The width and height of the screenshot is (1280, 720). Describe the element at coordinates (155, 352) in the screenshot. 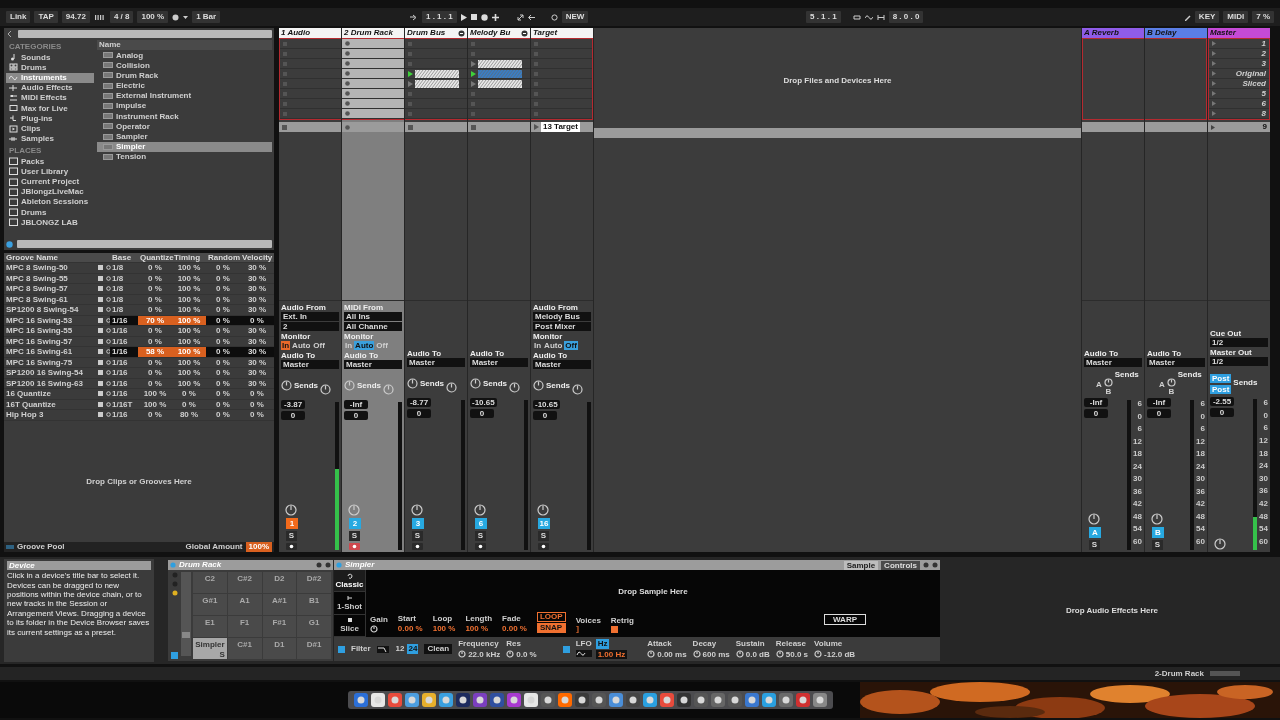

I see `quantize-value: 58 %` at that location.